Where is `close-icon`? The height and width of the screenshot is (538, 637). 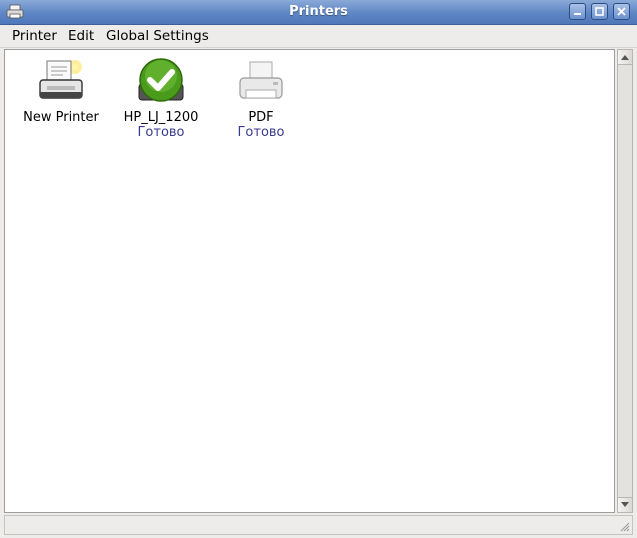 close-icon is located at coordinates (621, 11).